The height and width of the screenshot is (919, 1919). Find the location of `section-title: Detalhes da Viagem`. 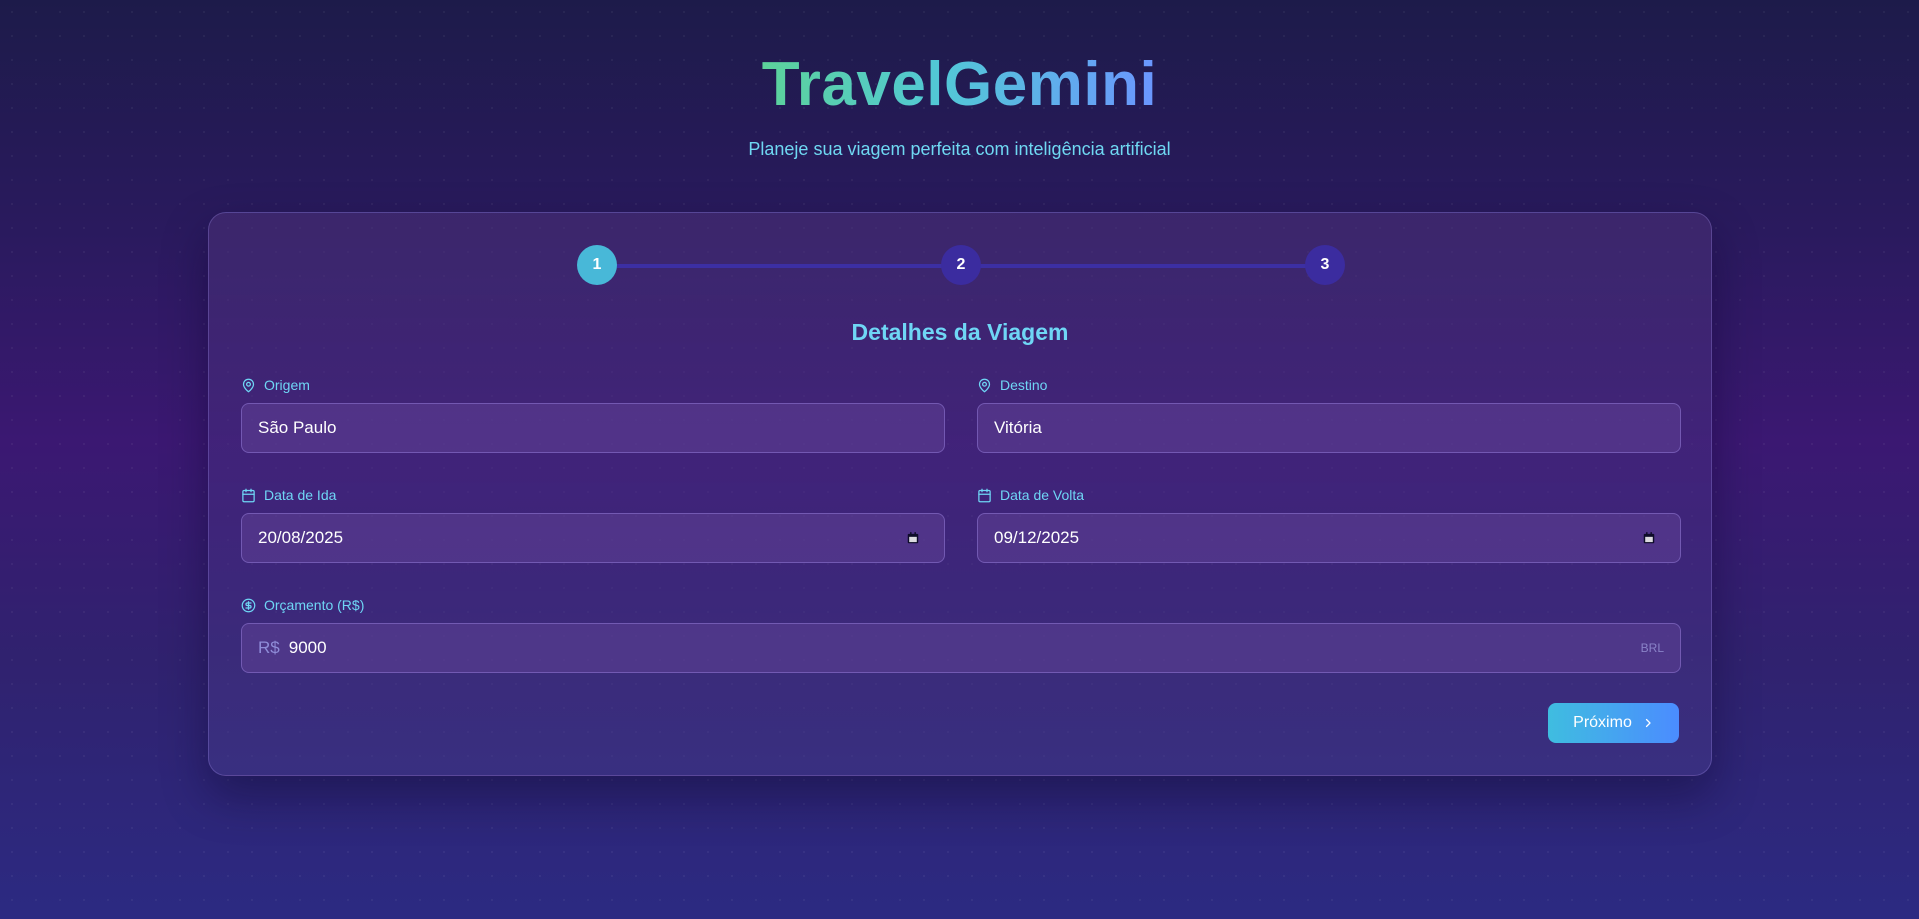

section-title: Detalhes da Viagem is located at coordinates (960, 332).